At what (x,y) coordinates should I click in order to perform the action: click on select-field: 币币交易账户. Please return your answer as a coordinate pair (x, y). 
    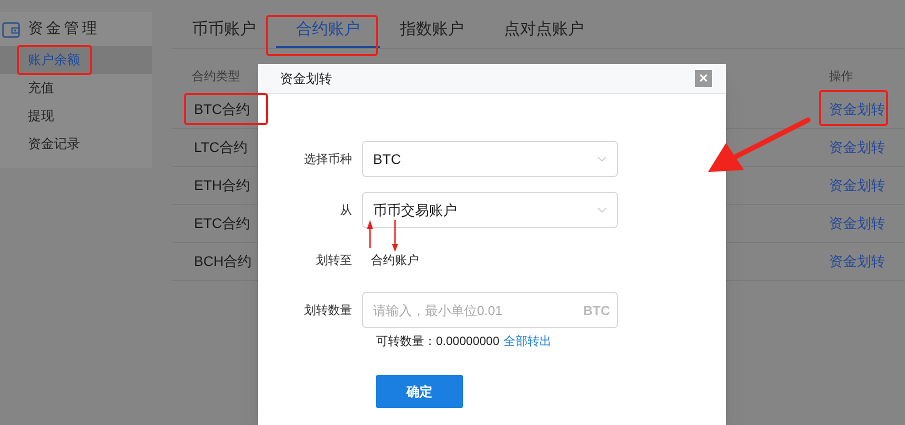
    Looking at the image, I should click on (490, 210).